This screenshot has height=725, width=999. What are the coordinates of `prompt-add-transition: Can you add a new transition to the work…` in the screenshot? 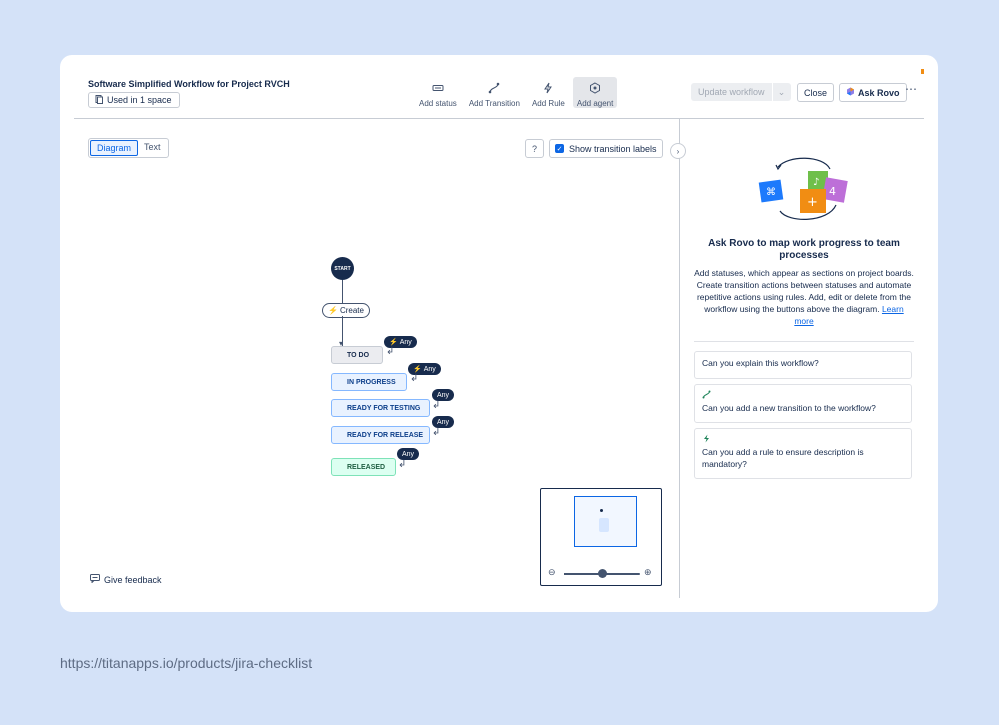 It's located at (803, 403).